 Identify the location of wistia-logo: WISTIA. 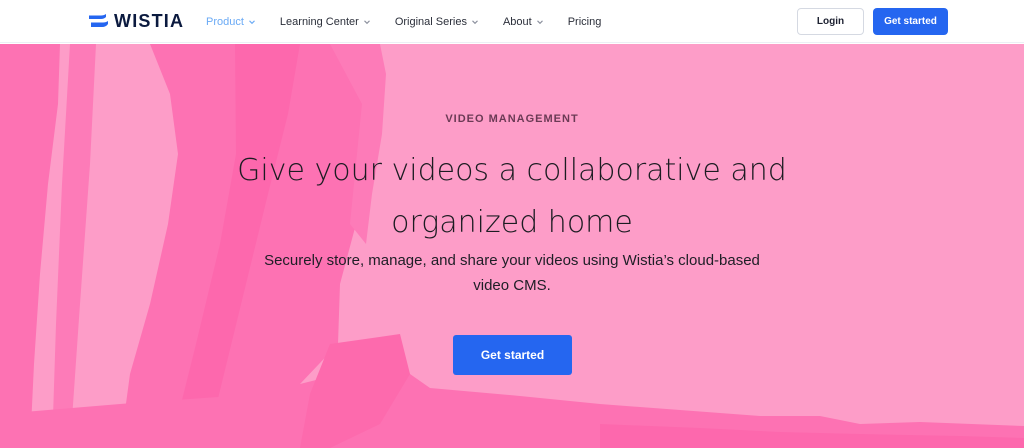
(136, 21).